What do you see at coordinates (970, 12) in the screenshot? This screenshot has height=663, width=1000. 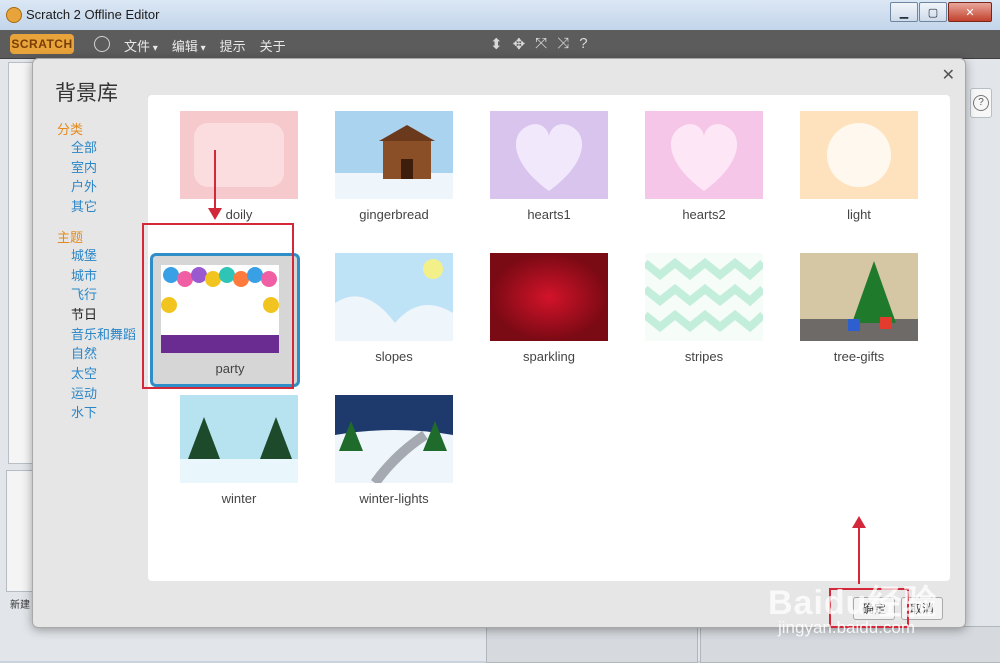 I see `close-window-button: ✕` at bounding box center [970, 12].